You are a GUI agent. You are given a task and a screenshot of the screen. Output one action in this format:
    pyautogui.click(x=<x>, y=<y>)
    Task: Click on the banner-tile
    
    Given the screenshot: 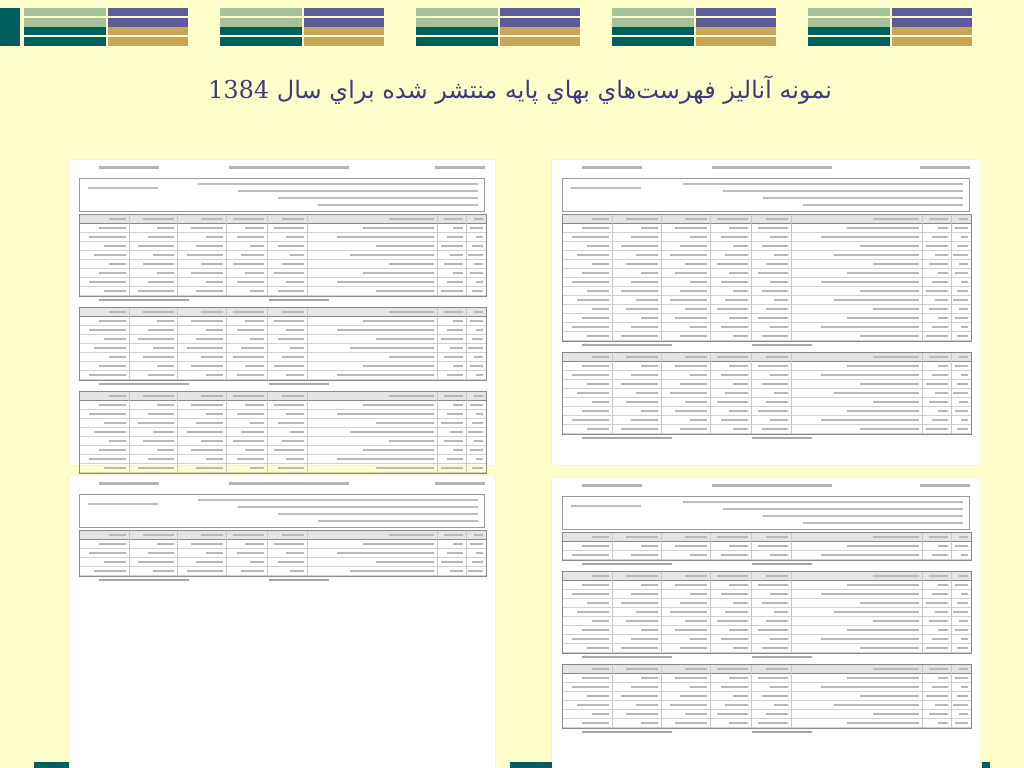 What is the action you would take?
    pyautogui.click(x=890, y=27)
    